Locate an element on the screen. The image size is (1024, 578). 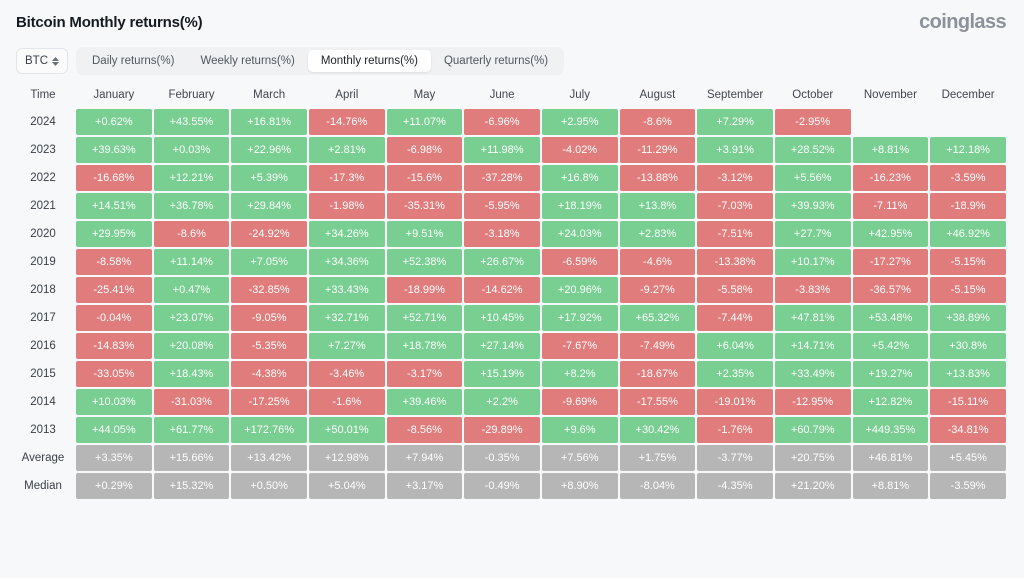
return-cell: +0.50% is located at coordinates (269, 486).